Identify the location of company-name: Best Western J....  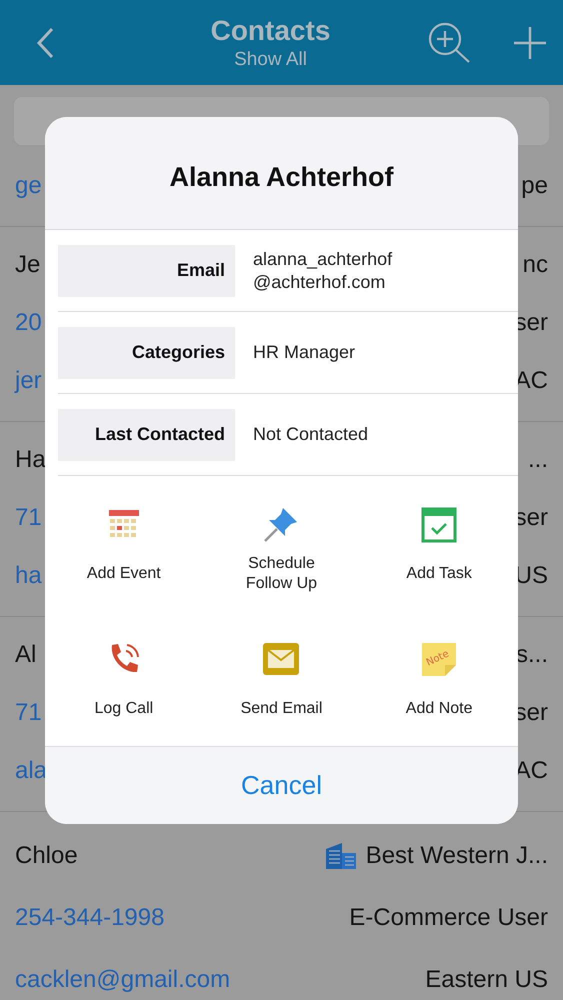
(457, 856).